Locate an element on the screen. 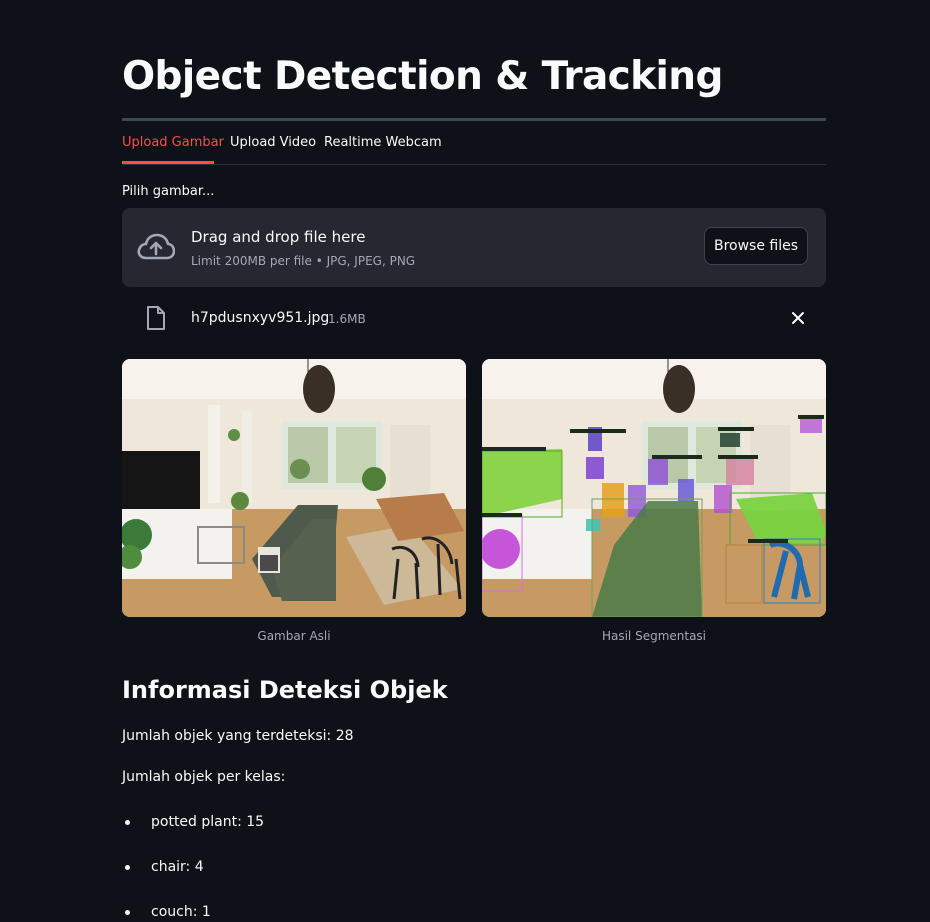  title-divider is located at coordinates (474, 119).